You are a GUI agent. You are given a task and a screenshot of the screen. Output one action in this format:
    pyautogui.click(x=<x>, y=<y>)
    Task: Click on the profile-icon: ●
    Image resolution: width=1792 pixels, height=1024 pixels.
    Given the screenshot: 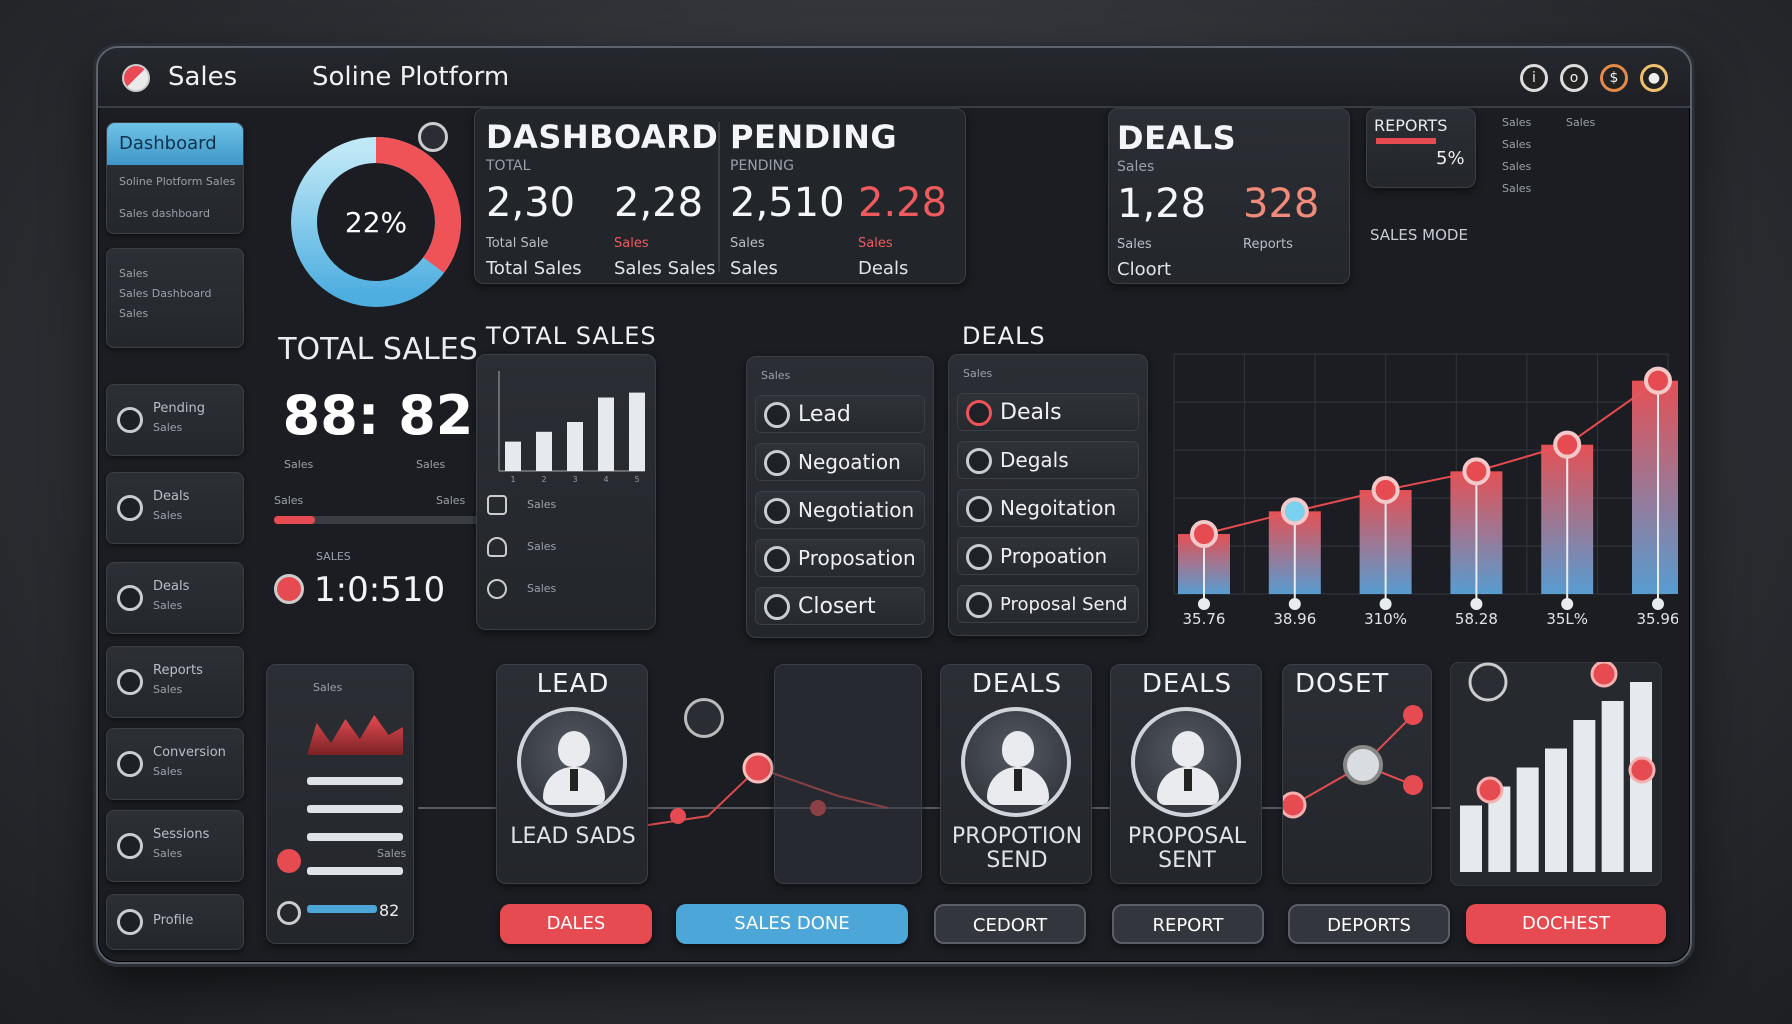 What is the action you would take?
    pyautogui.click(x=1654, y=78)
    